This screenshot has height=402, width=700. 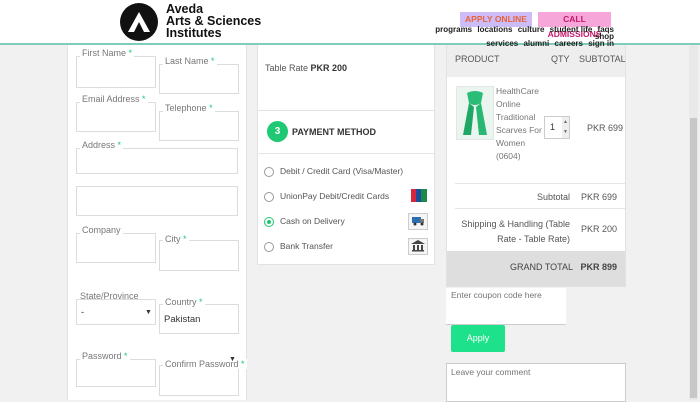 What do you see at coordinates (186, 108) in the screenshot?
I see `telephone-label: Telephone` at bounding box center [186, 108].